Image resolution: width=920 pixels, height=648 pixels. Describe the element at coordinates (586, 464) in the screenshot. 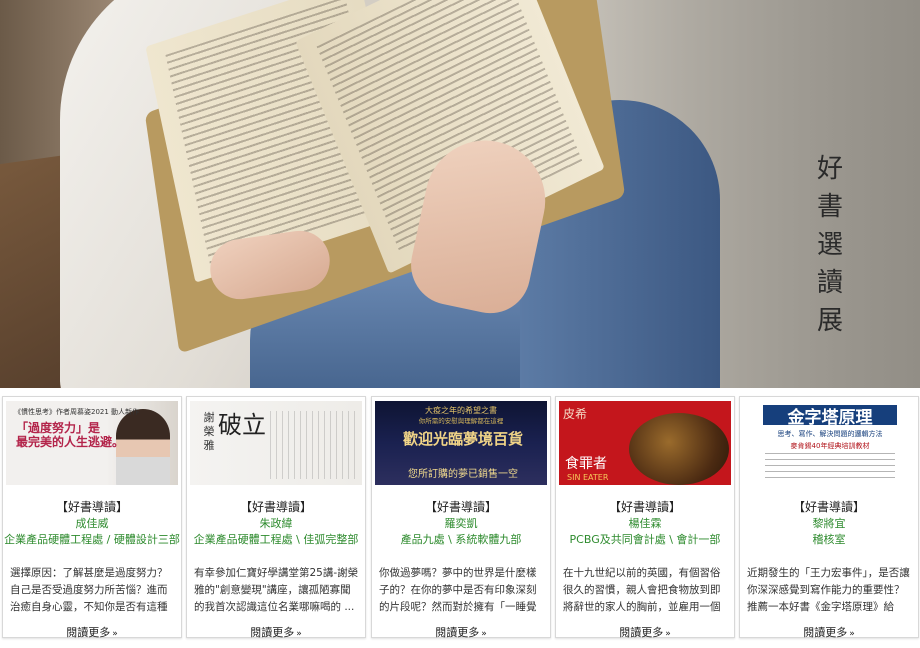

I see `cover-title: 食罪者` at that location.